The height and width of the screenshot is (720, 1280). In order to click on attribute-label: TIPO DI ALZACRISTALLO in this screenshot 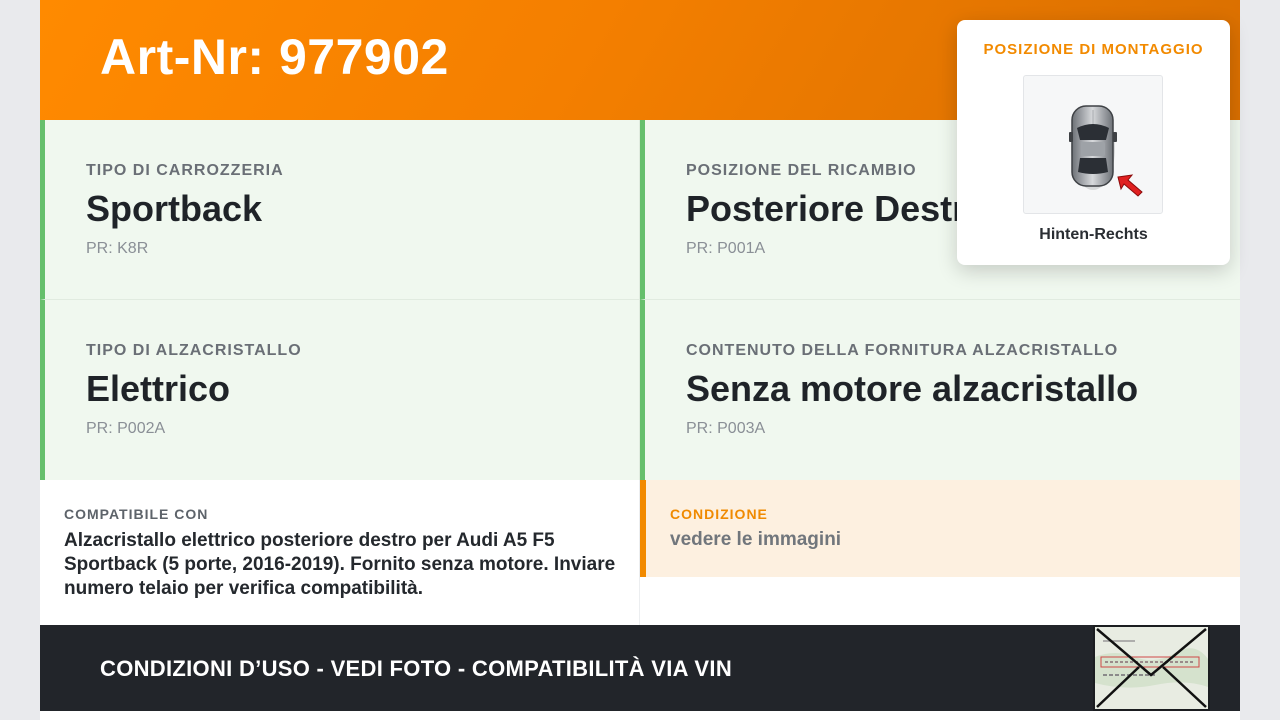, I will do `click(194, 350)`.